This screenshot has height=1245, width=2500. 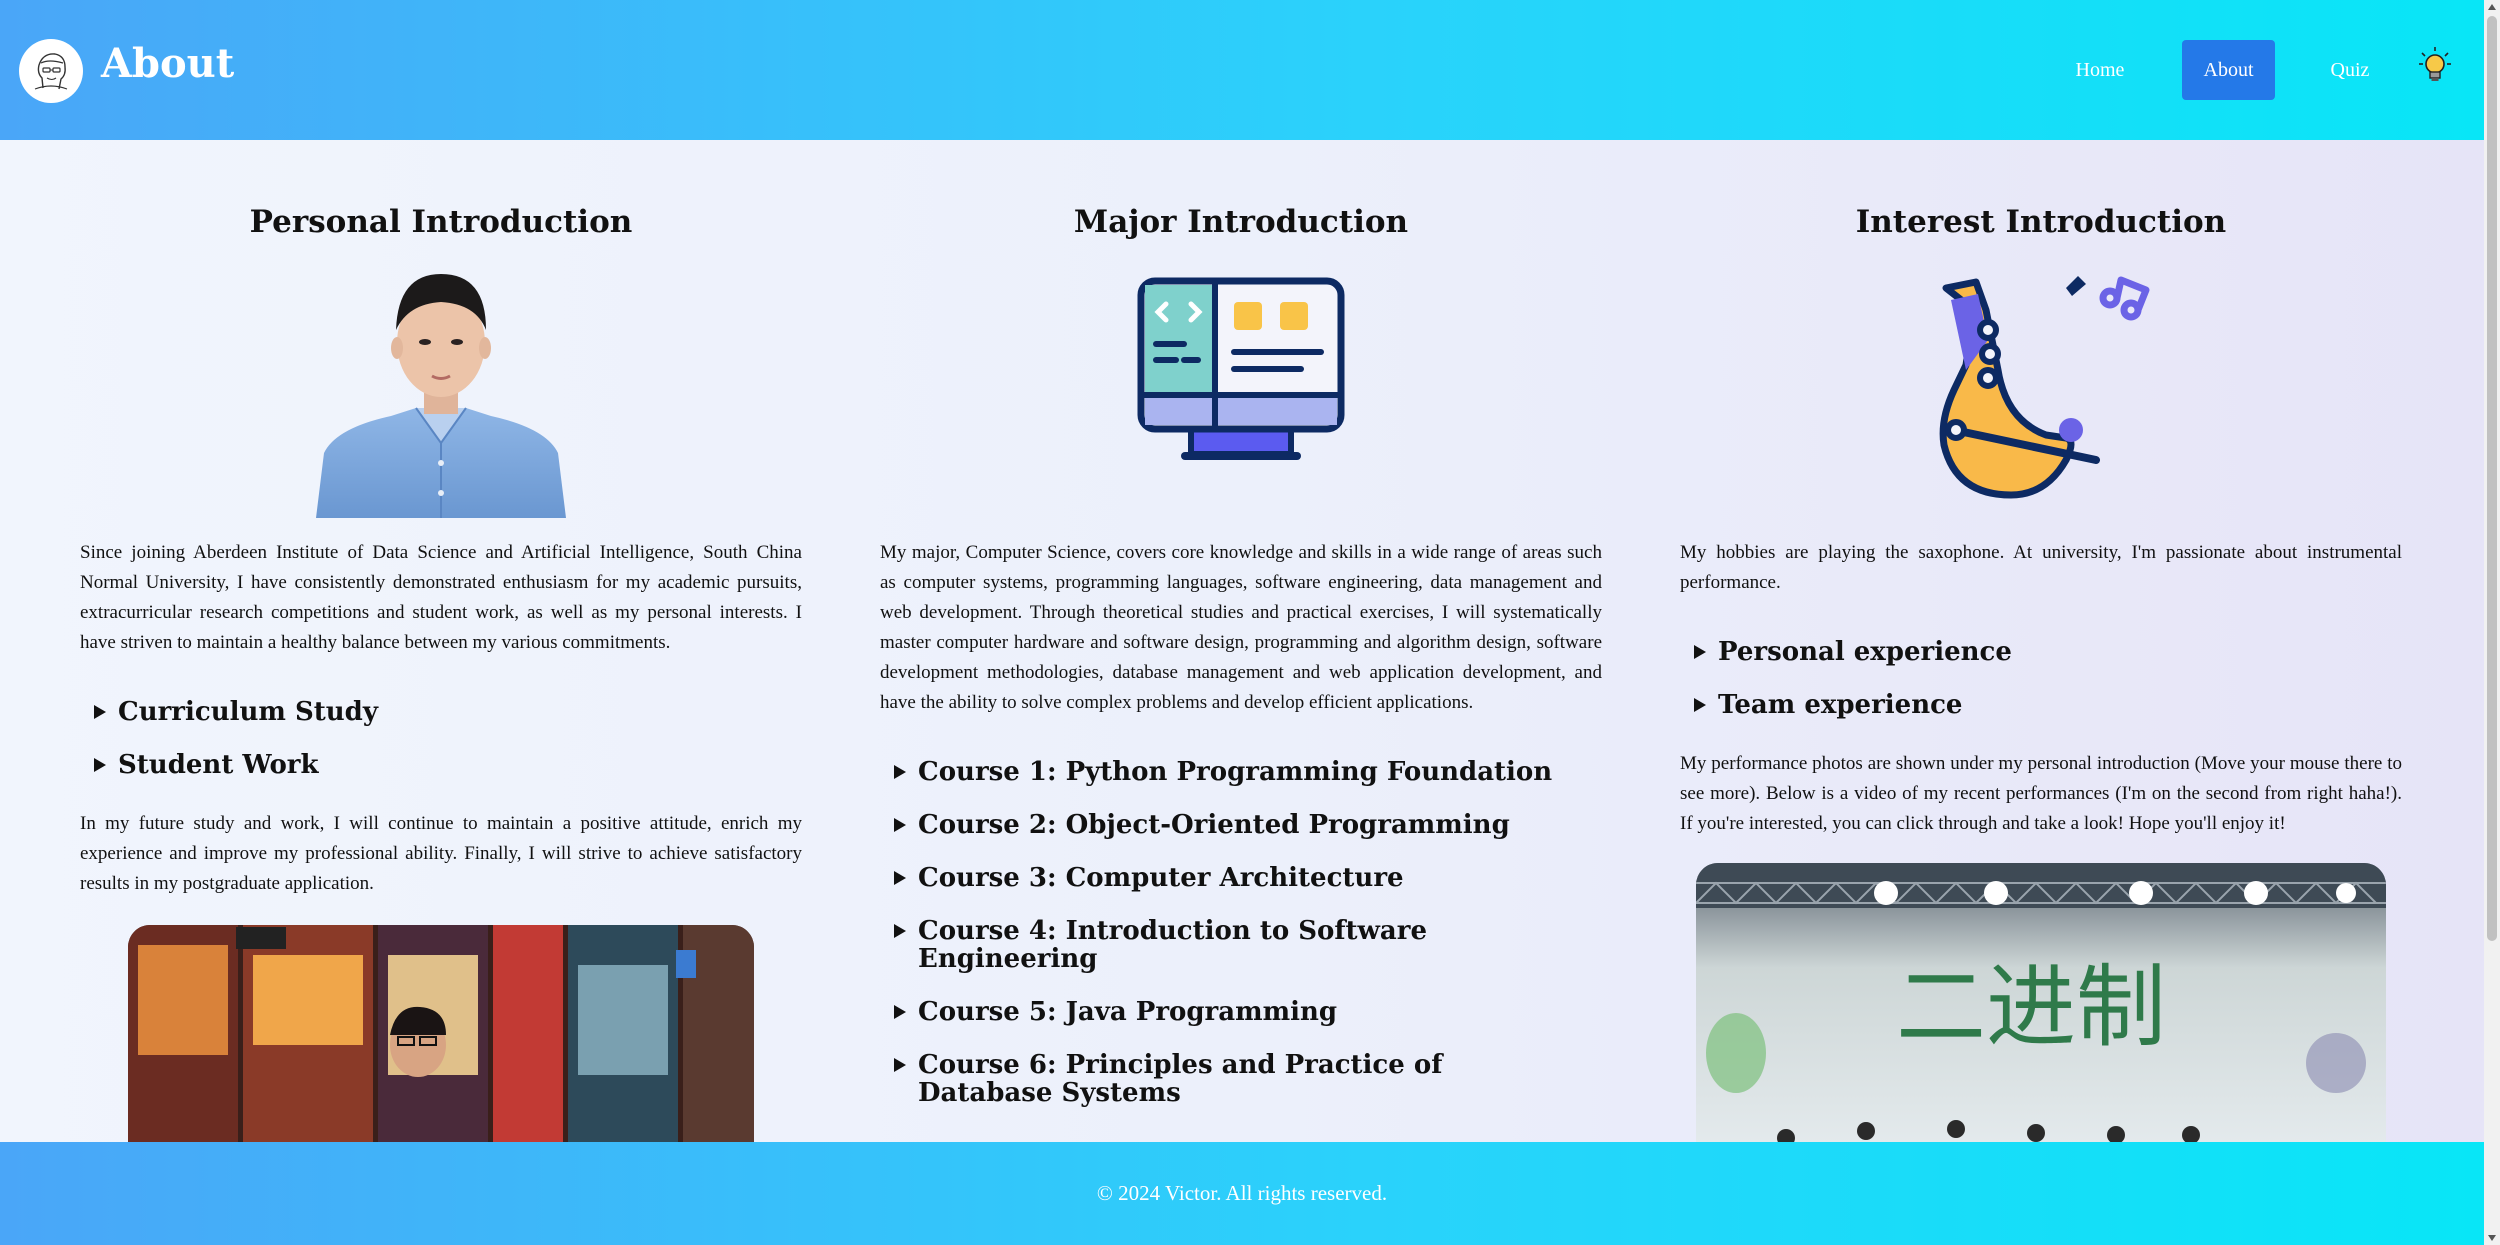 I want to click on nav-home-link: Home, so click(x=2100, y=70).